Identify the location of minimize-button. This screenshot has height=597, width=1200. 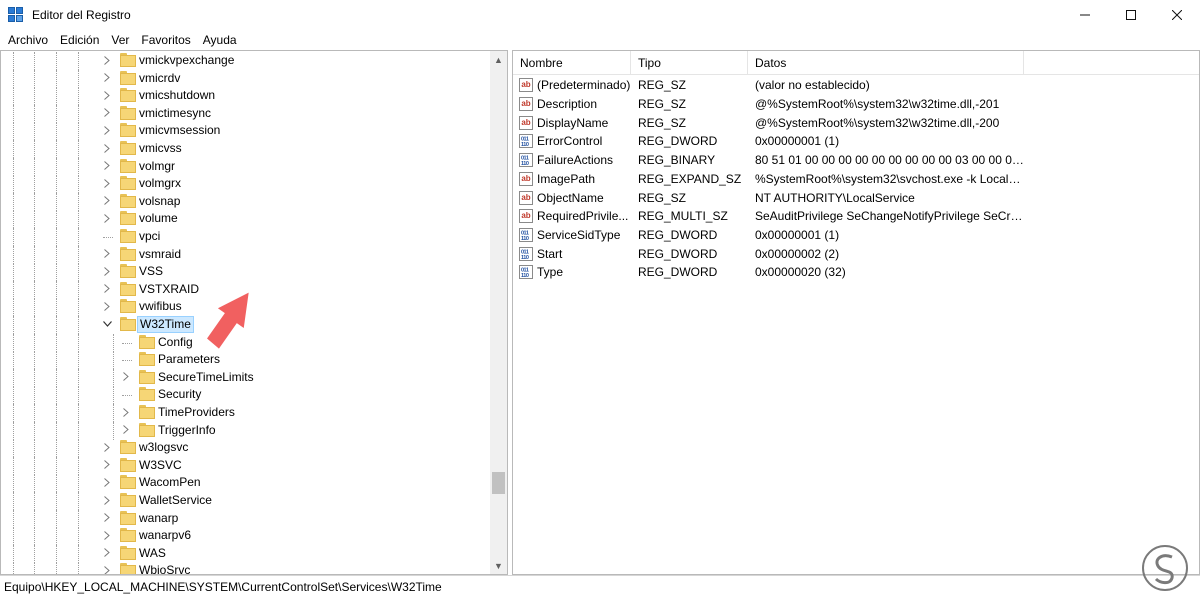
(1085, 15).